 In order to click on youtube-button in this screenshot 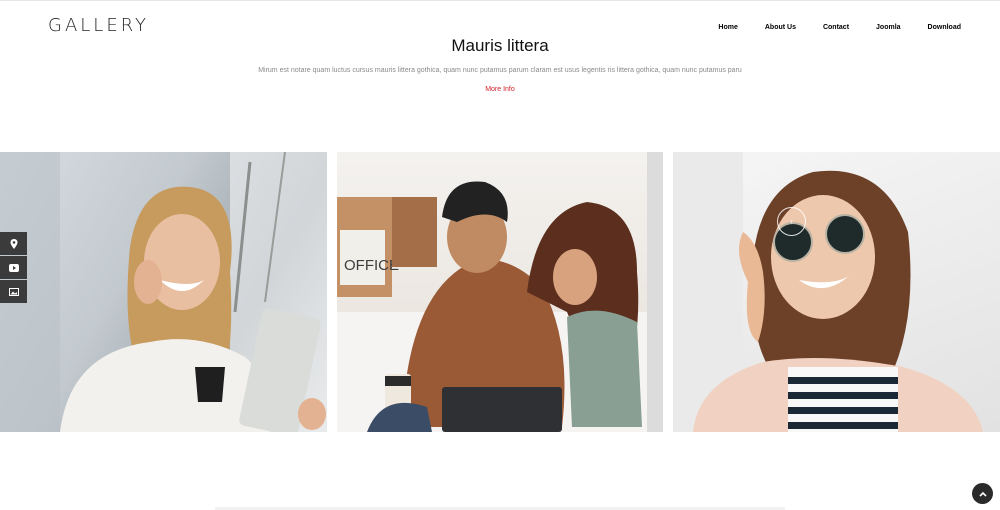, I will do `click(13, 267)`.